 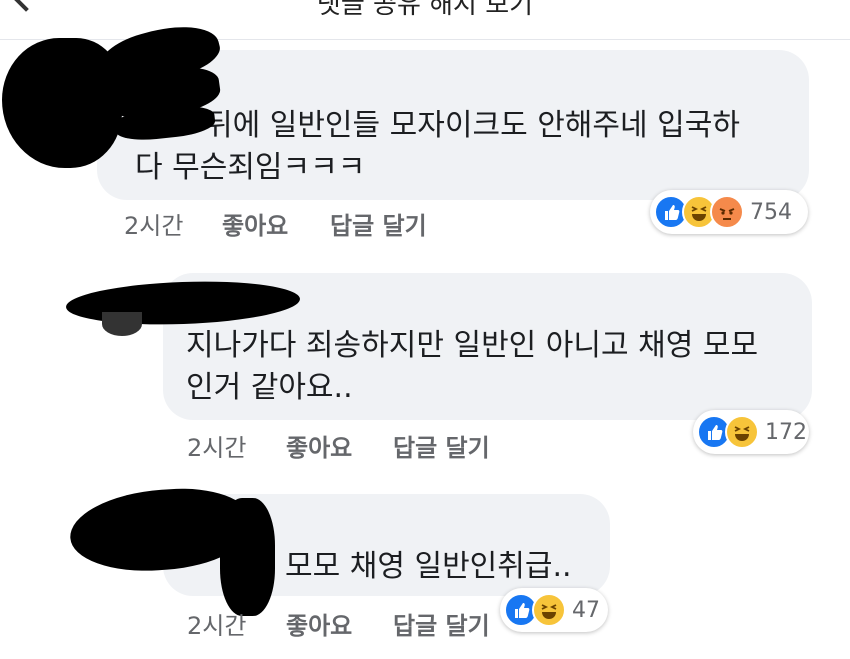 What do you see at coordinates (247, 557) in the screenshot?
I see `redaction-mark` at bounding box center [247, 557].